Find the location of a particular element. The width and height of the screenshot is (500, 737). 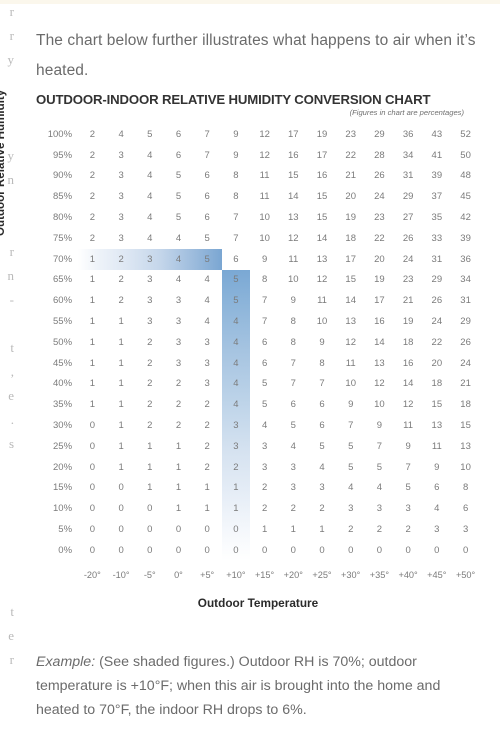

table-row: 30% 0 1 2 2 2 3 4 5 6 7 9 11 13 15 is located at coordinates (258, 425).